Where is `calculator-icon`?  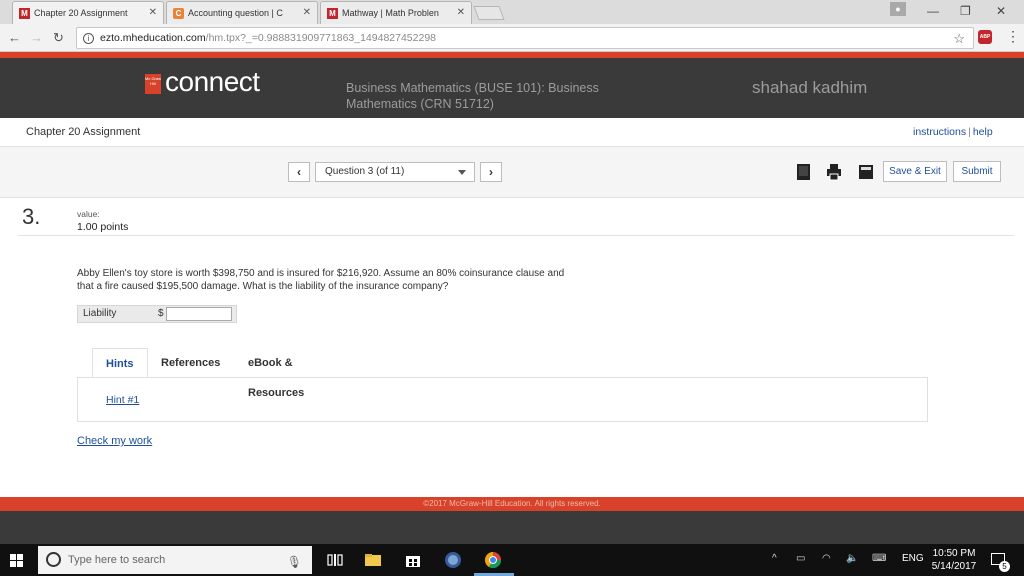
calculator-icon is located at coordinates (866, 172).